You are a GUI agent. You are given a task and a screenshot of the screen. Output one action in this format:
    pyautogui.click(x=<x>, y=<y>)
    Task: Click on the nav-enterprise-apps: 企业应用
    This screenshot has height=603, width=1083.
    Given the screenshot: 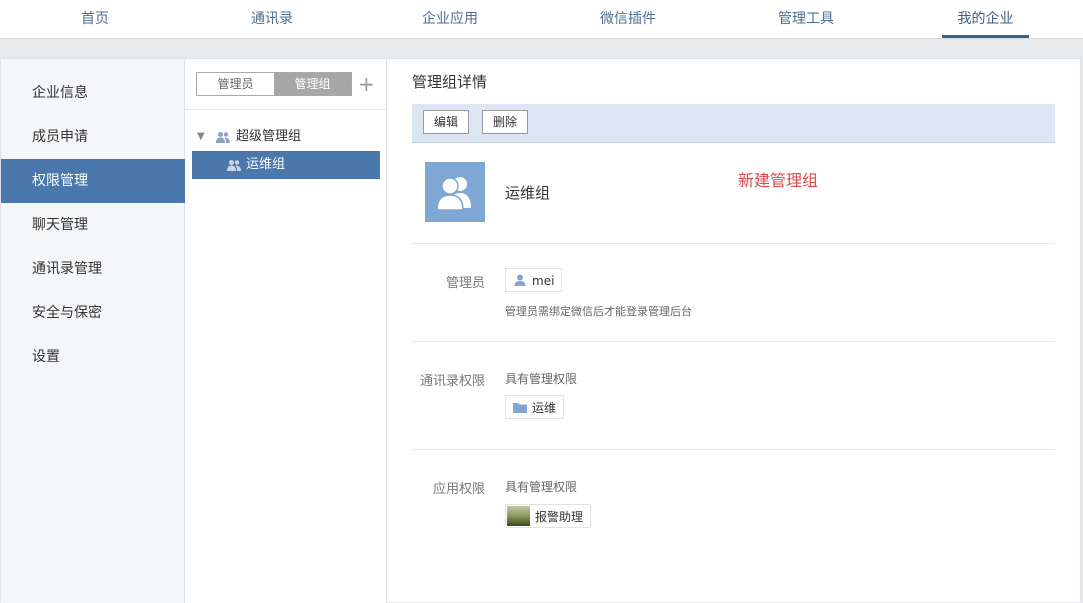 What is the action you would take?
    pyautogui.click(x=450, y=19)
    